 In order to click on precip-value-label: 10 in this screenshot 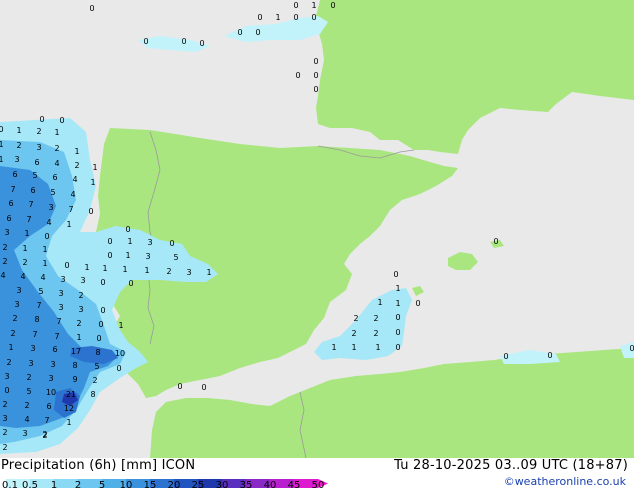, I will do `click(120, 353)`.